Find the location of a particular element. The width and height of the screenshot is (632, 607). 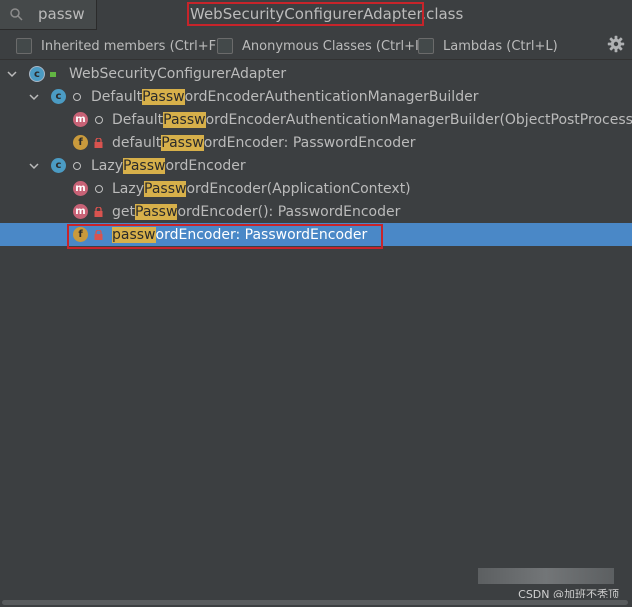

title-class-name: WebSecurityConfigurerAdapter is located at coordinates (305, 14).